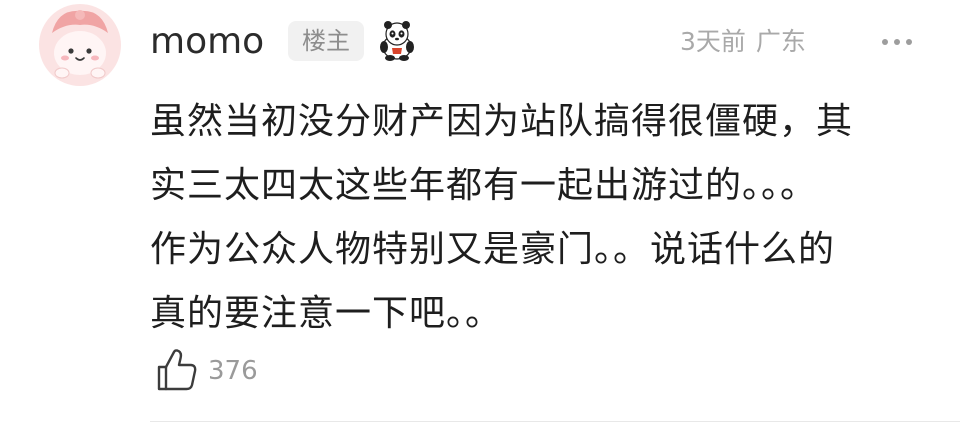 The height and width of the screenshot is (431, 960). I want to click on comment-line: 真的要注意一下吧。。, so click(326, 313).